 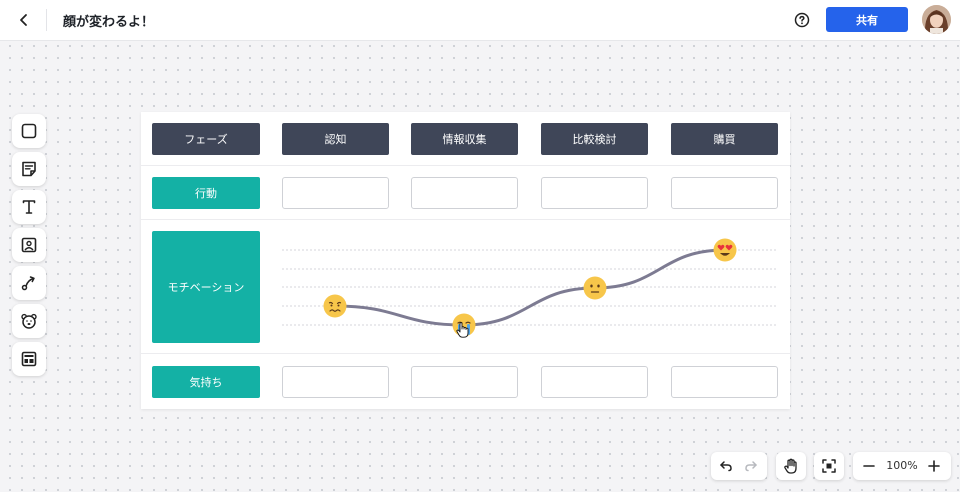 I want to click on zoom-out-button, so click(x=869, y=466).